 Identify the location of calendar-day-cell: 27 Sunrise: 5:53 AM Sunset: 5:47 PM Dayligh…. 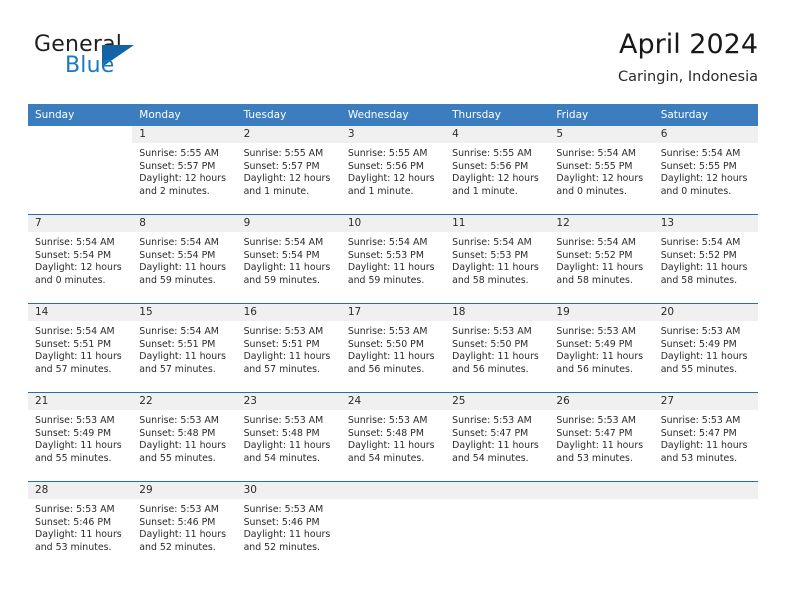
(705, 437).